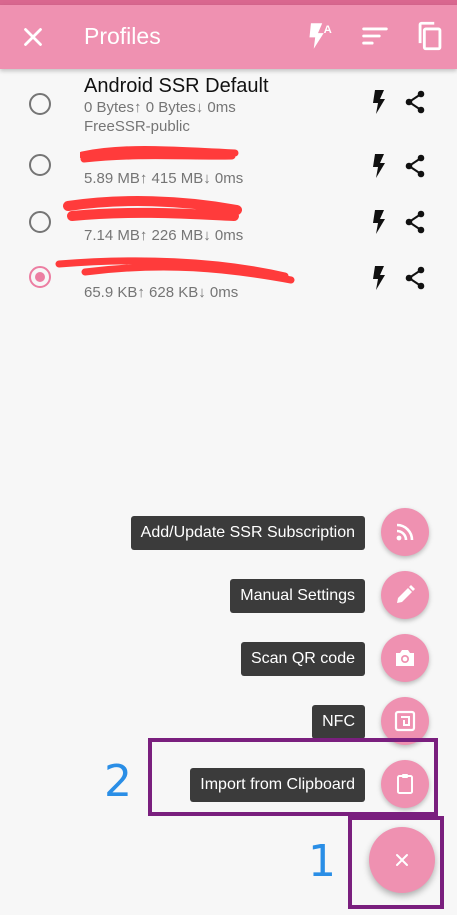  What do you see at coordinates (430, 36) in the screenshot?
I see `copy-icon` at bounding box center [430, 36].